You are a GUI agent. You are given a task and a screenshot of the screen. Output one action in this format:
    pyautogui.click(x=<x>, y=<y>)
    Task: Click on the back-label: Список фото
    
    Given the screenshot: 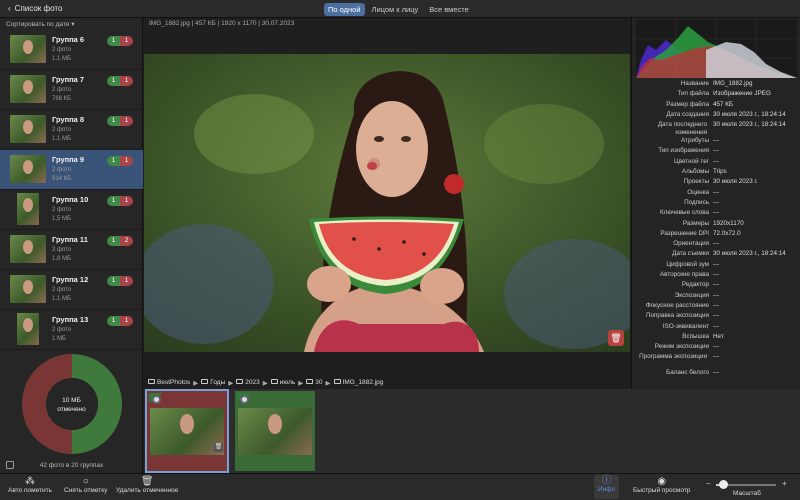 What is the action you would take?
    pyautogui.click(x=38, y=8)
    